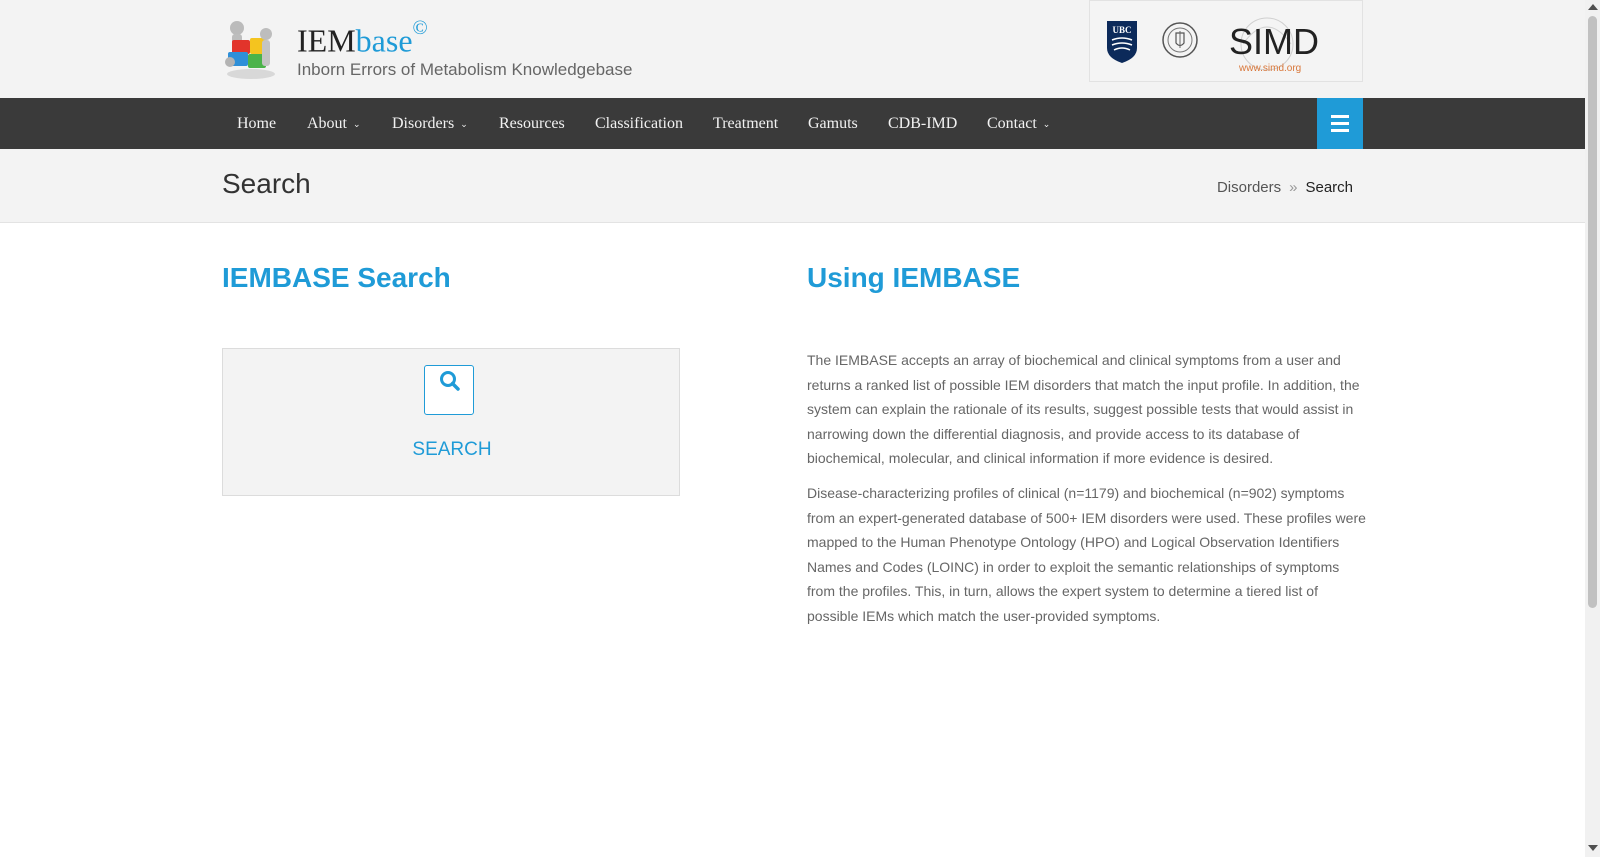 This screenshot has width=1600, height=857. I want to click on nav-label: Treatment, so click(746, 123).